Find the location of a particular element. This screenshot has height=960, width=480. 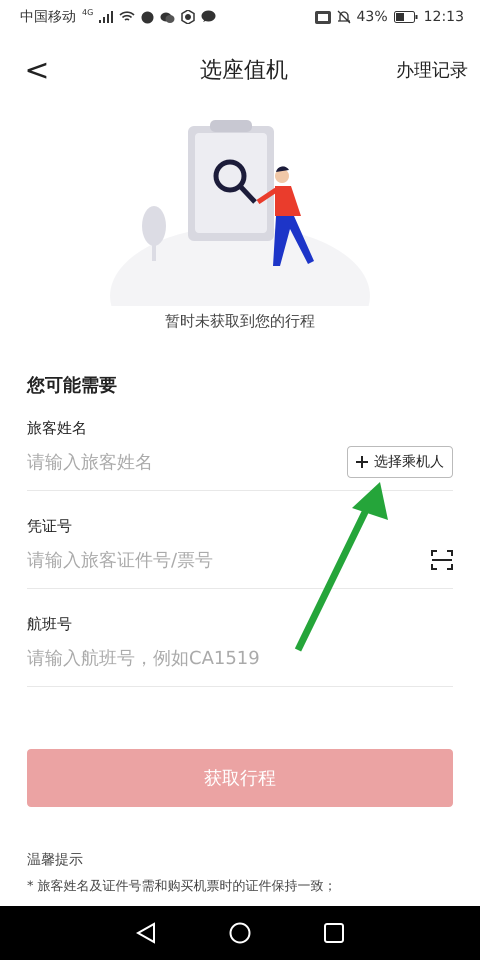

field-label: 航班号 is located at coordinates (50, 624).